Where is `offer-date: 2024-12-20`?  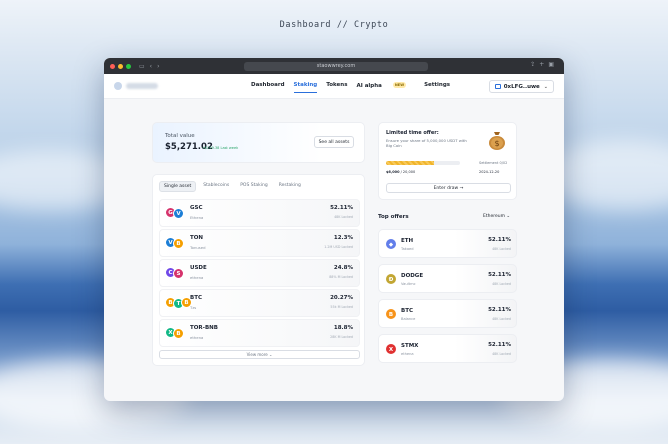 offer-date: 2024-12-20 is located at coordinates (489, 172).